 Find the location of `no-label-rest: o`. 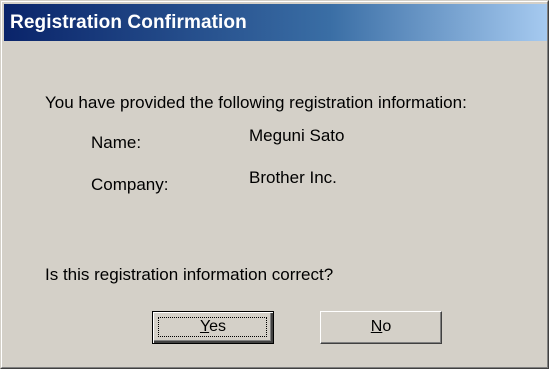

no-label-rest: o is located at coordinates (387, 326).